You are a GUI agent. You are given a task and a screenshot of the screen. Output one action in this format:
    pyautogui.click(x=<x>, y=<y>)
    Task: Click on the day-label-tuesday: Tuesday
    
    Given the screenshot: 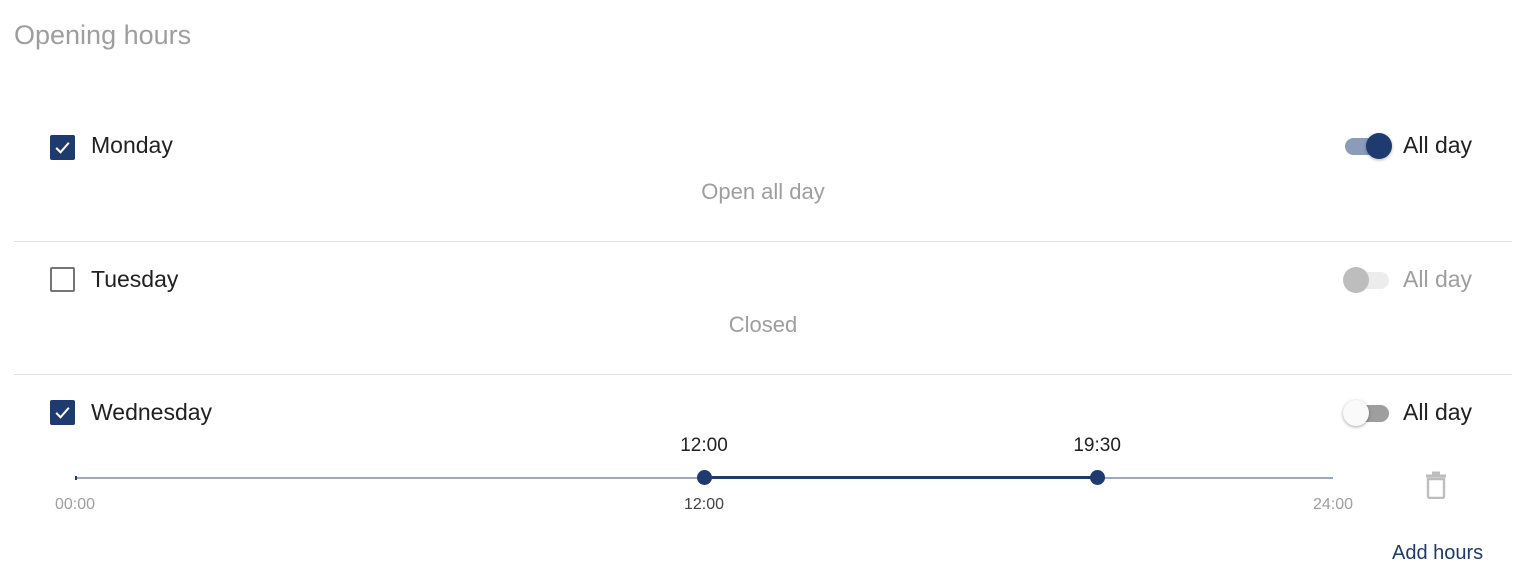 What is the action you would take?
    pyautogui.click(x=135, y=279)
    